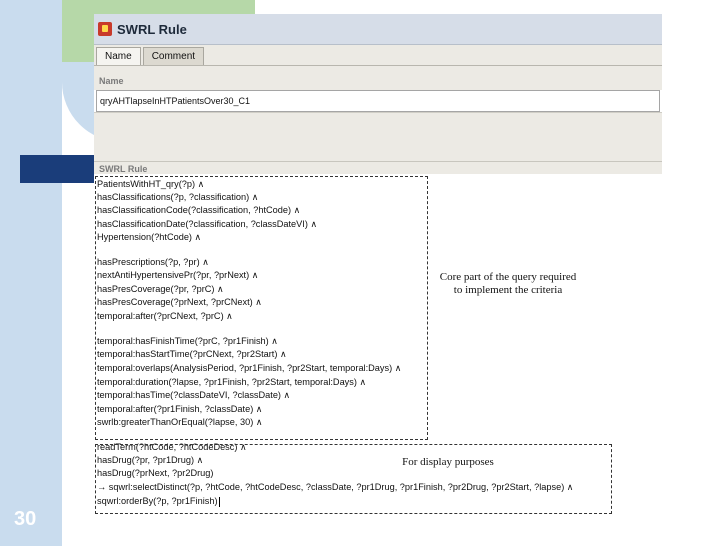 This screenshot has width=728, height=546. What do you see at coordinates (31, 273) in the screenshot?
I see `slide-left-band` at bounding box center [31, 273].